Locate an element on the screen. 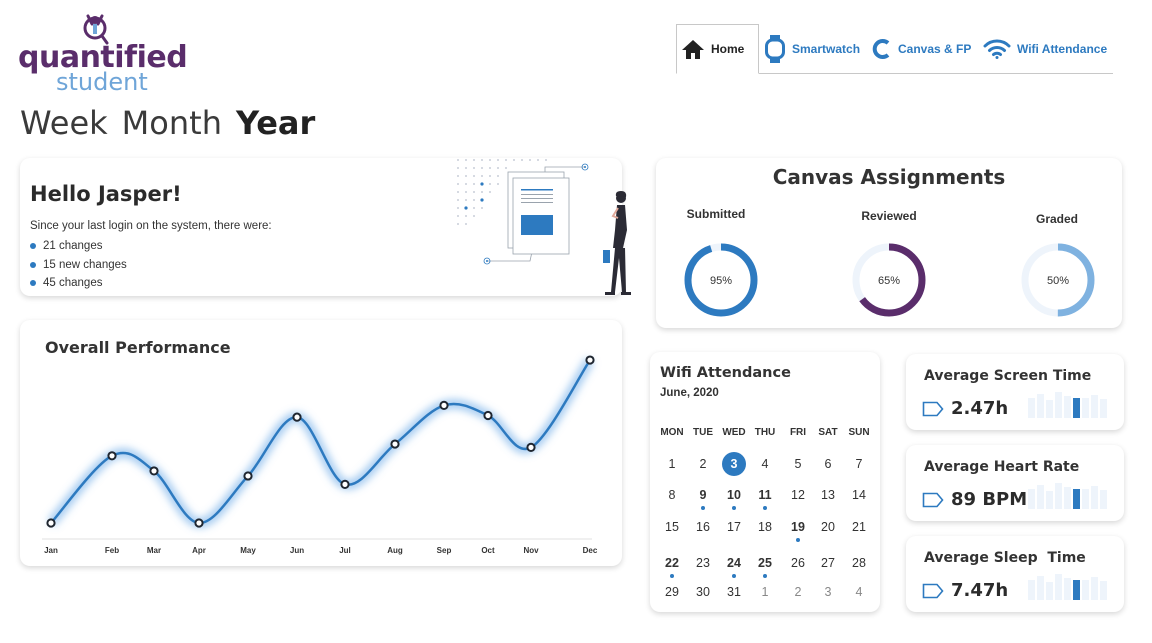  calendar-day: 27 is located at coordinates (828, 563).